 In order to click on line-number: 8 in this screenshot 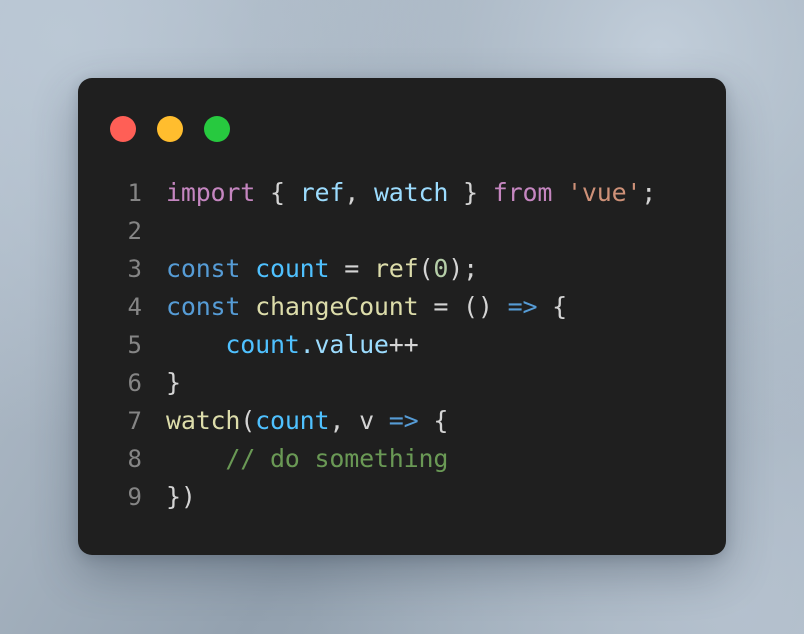, I will do `click(134, 459)`.